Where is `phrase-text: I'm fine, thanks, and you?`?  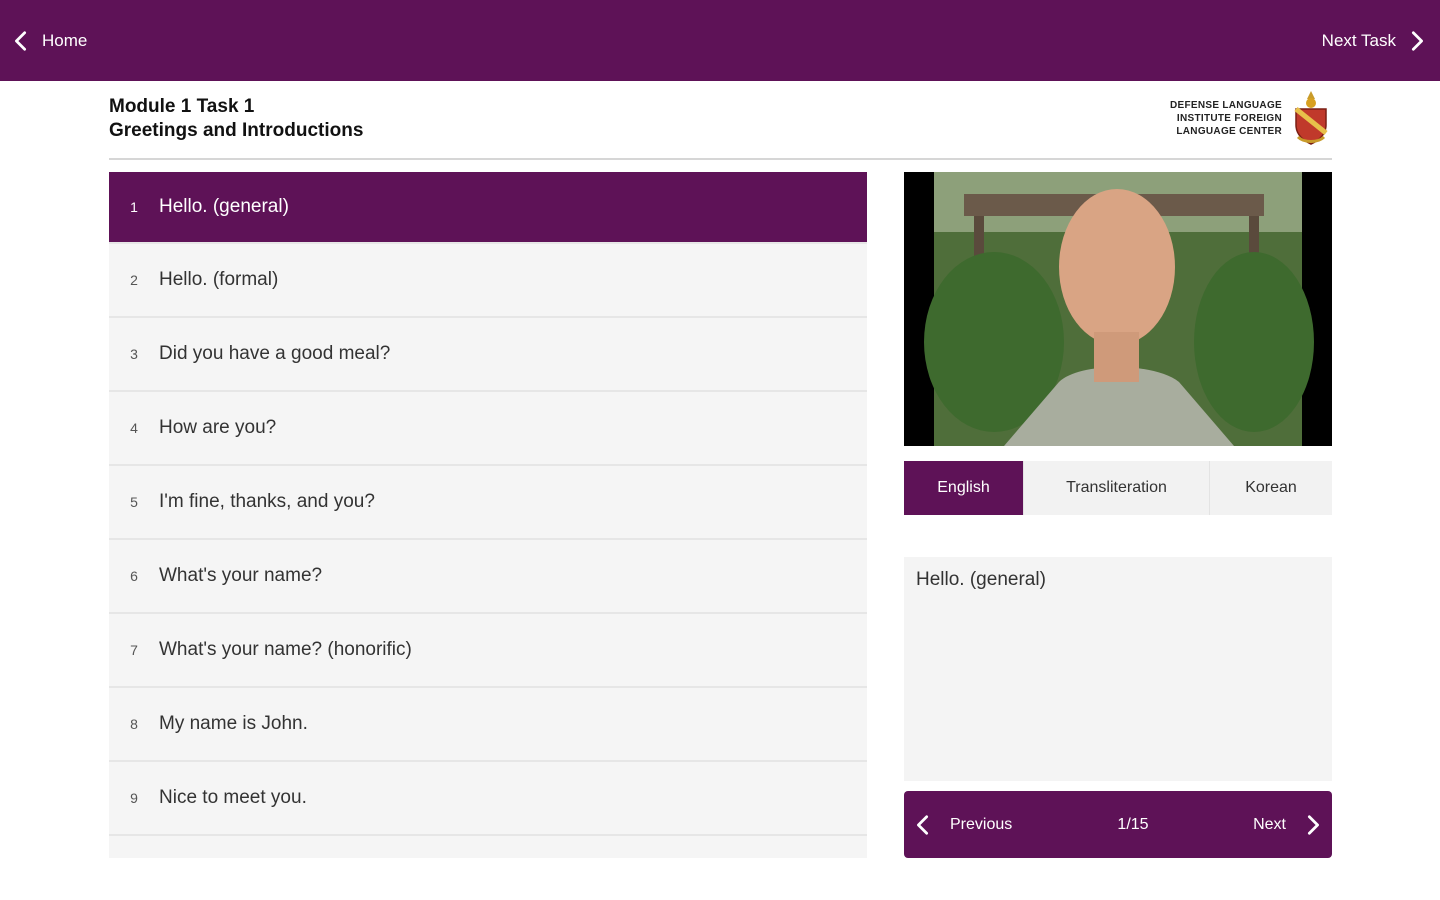
phrase-text: I'm fine, thanks, and you? is located at coordinates (267, 501).